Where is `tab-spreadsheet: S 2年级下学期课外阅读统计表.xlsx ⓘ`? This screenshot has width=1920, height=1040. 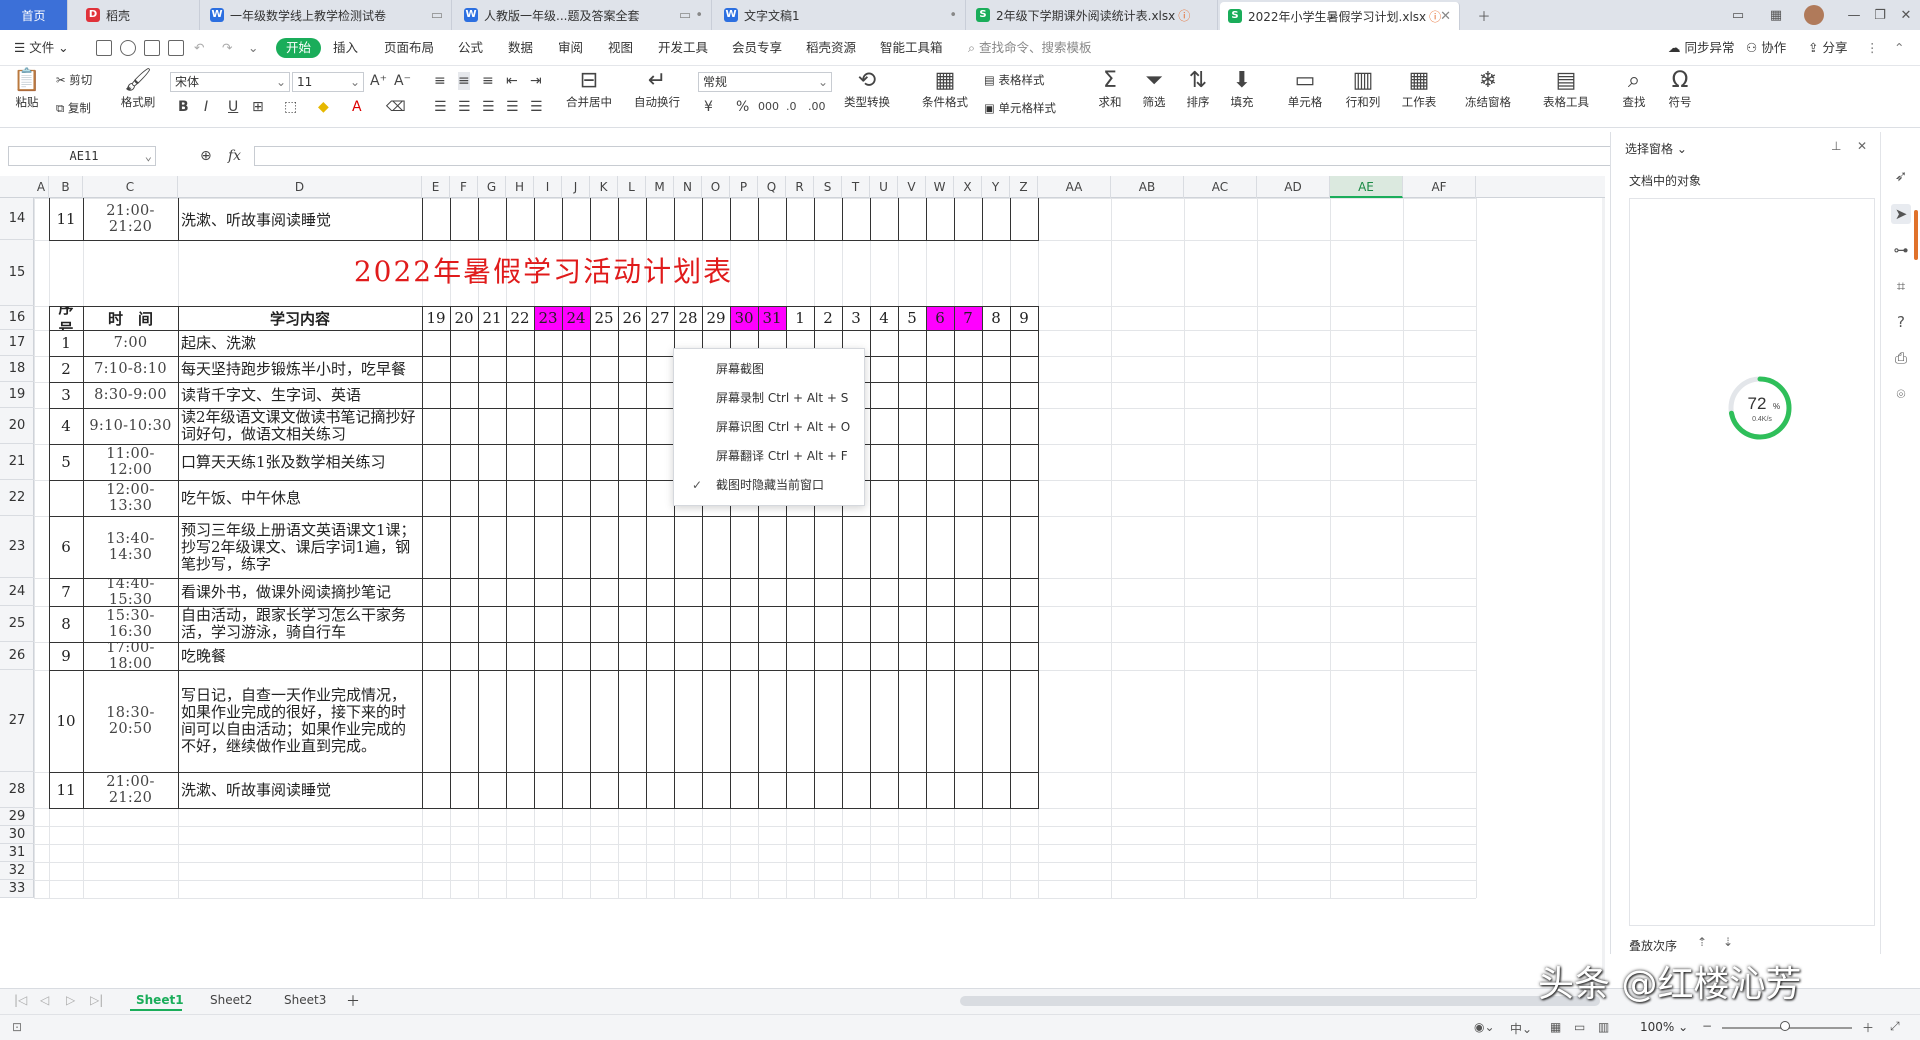 tab-spreadsheet: S 2年级下学期课外阅读统计表.xlsx ⓘ is located at coordinates (1093, 15).